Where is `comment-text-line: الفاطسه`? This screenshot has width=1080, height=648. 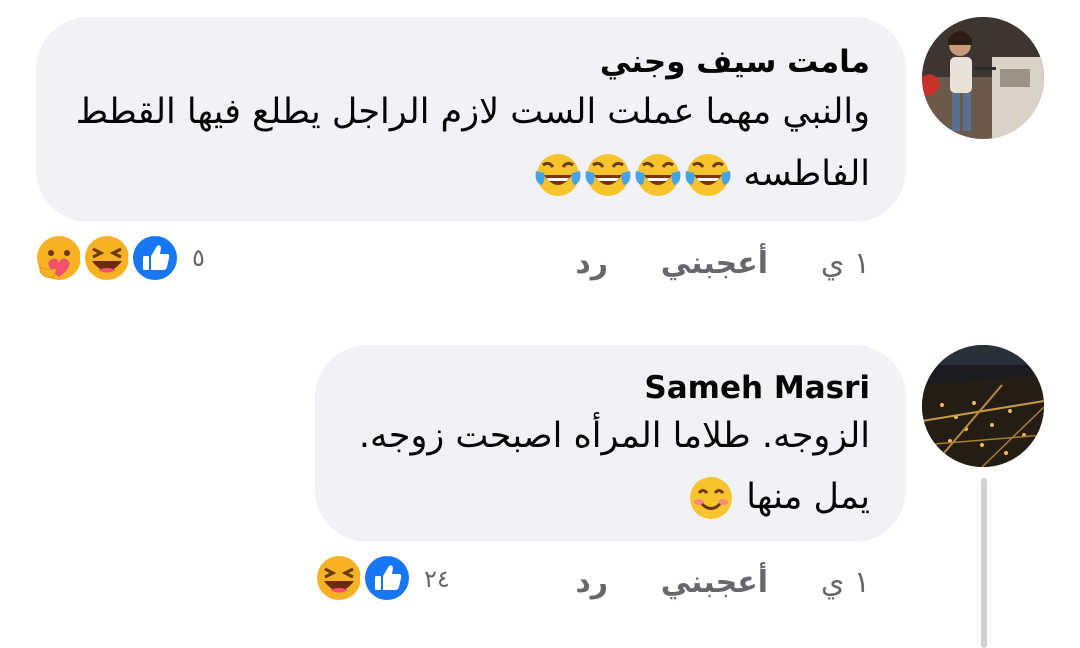
comment-text-line: الفاطسه is located at coordinates (702, 175).